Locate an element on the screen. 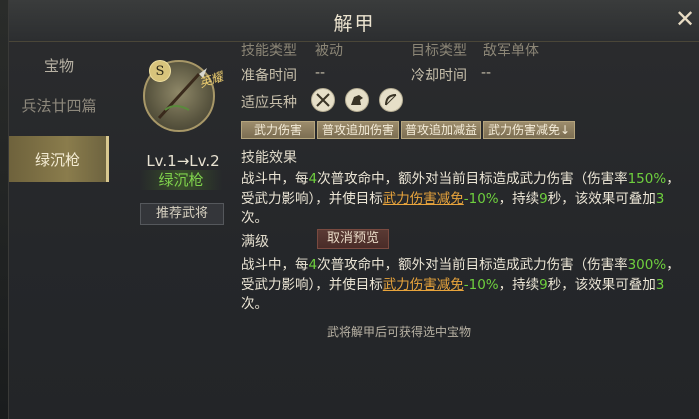 The height and width of the screenshot is (419, 699). sidebar-item-label: 绿沉枪 is located at coordinates (57, 159).